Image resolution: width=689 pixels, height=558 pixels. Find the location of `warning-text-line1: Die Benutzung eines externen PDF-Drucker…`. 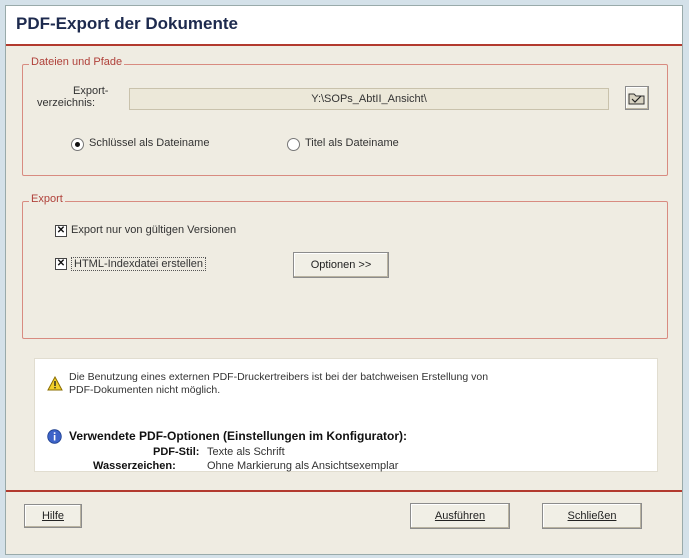

warning-text-line1: Die Benutzung eines externen PDF-Drucker… is located at coordinates (279, 377).